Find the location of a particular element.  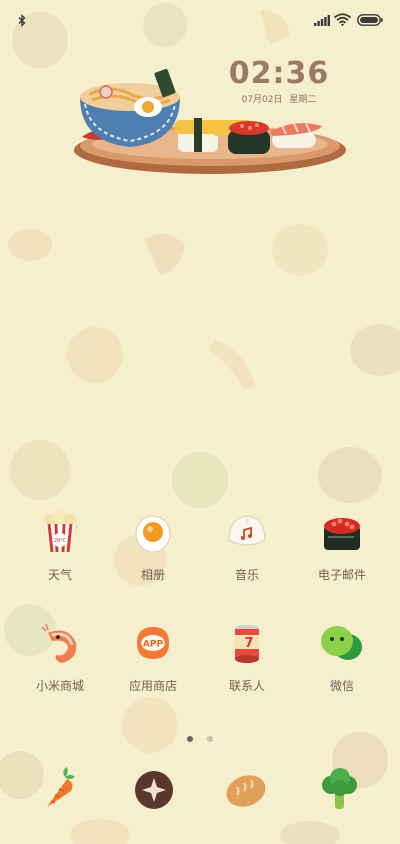

signal-icon is located at coordinates (322, 20).